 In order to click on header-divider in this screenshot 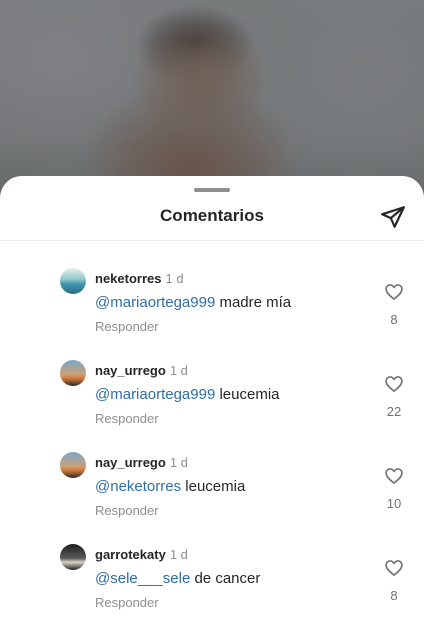, I will do `click(212, 240)`.